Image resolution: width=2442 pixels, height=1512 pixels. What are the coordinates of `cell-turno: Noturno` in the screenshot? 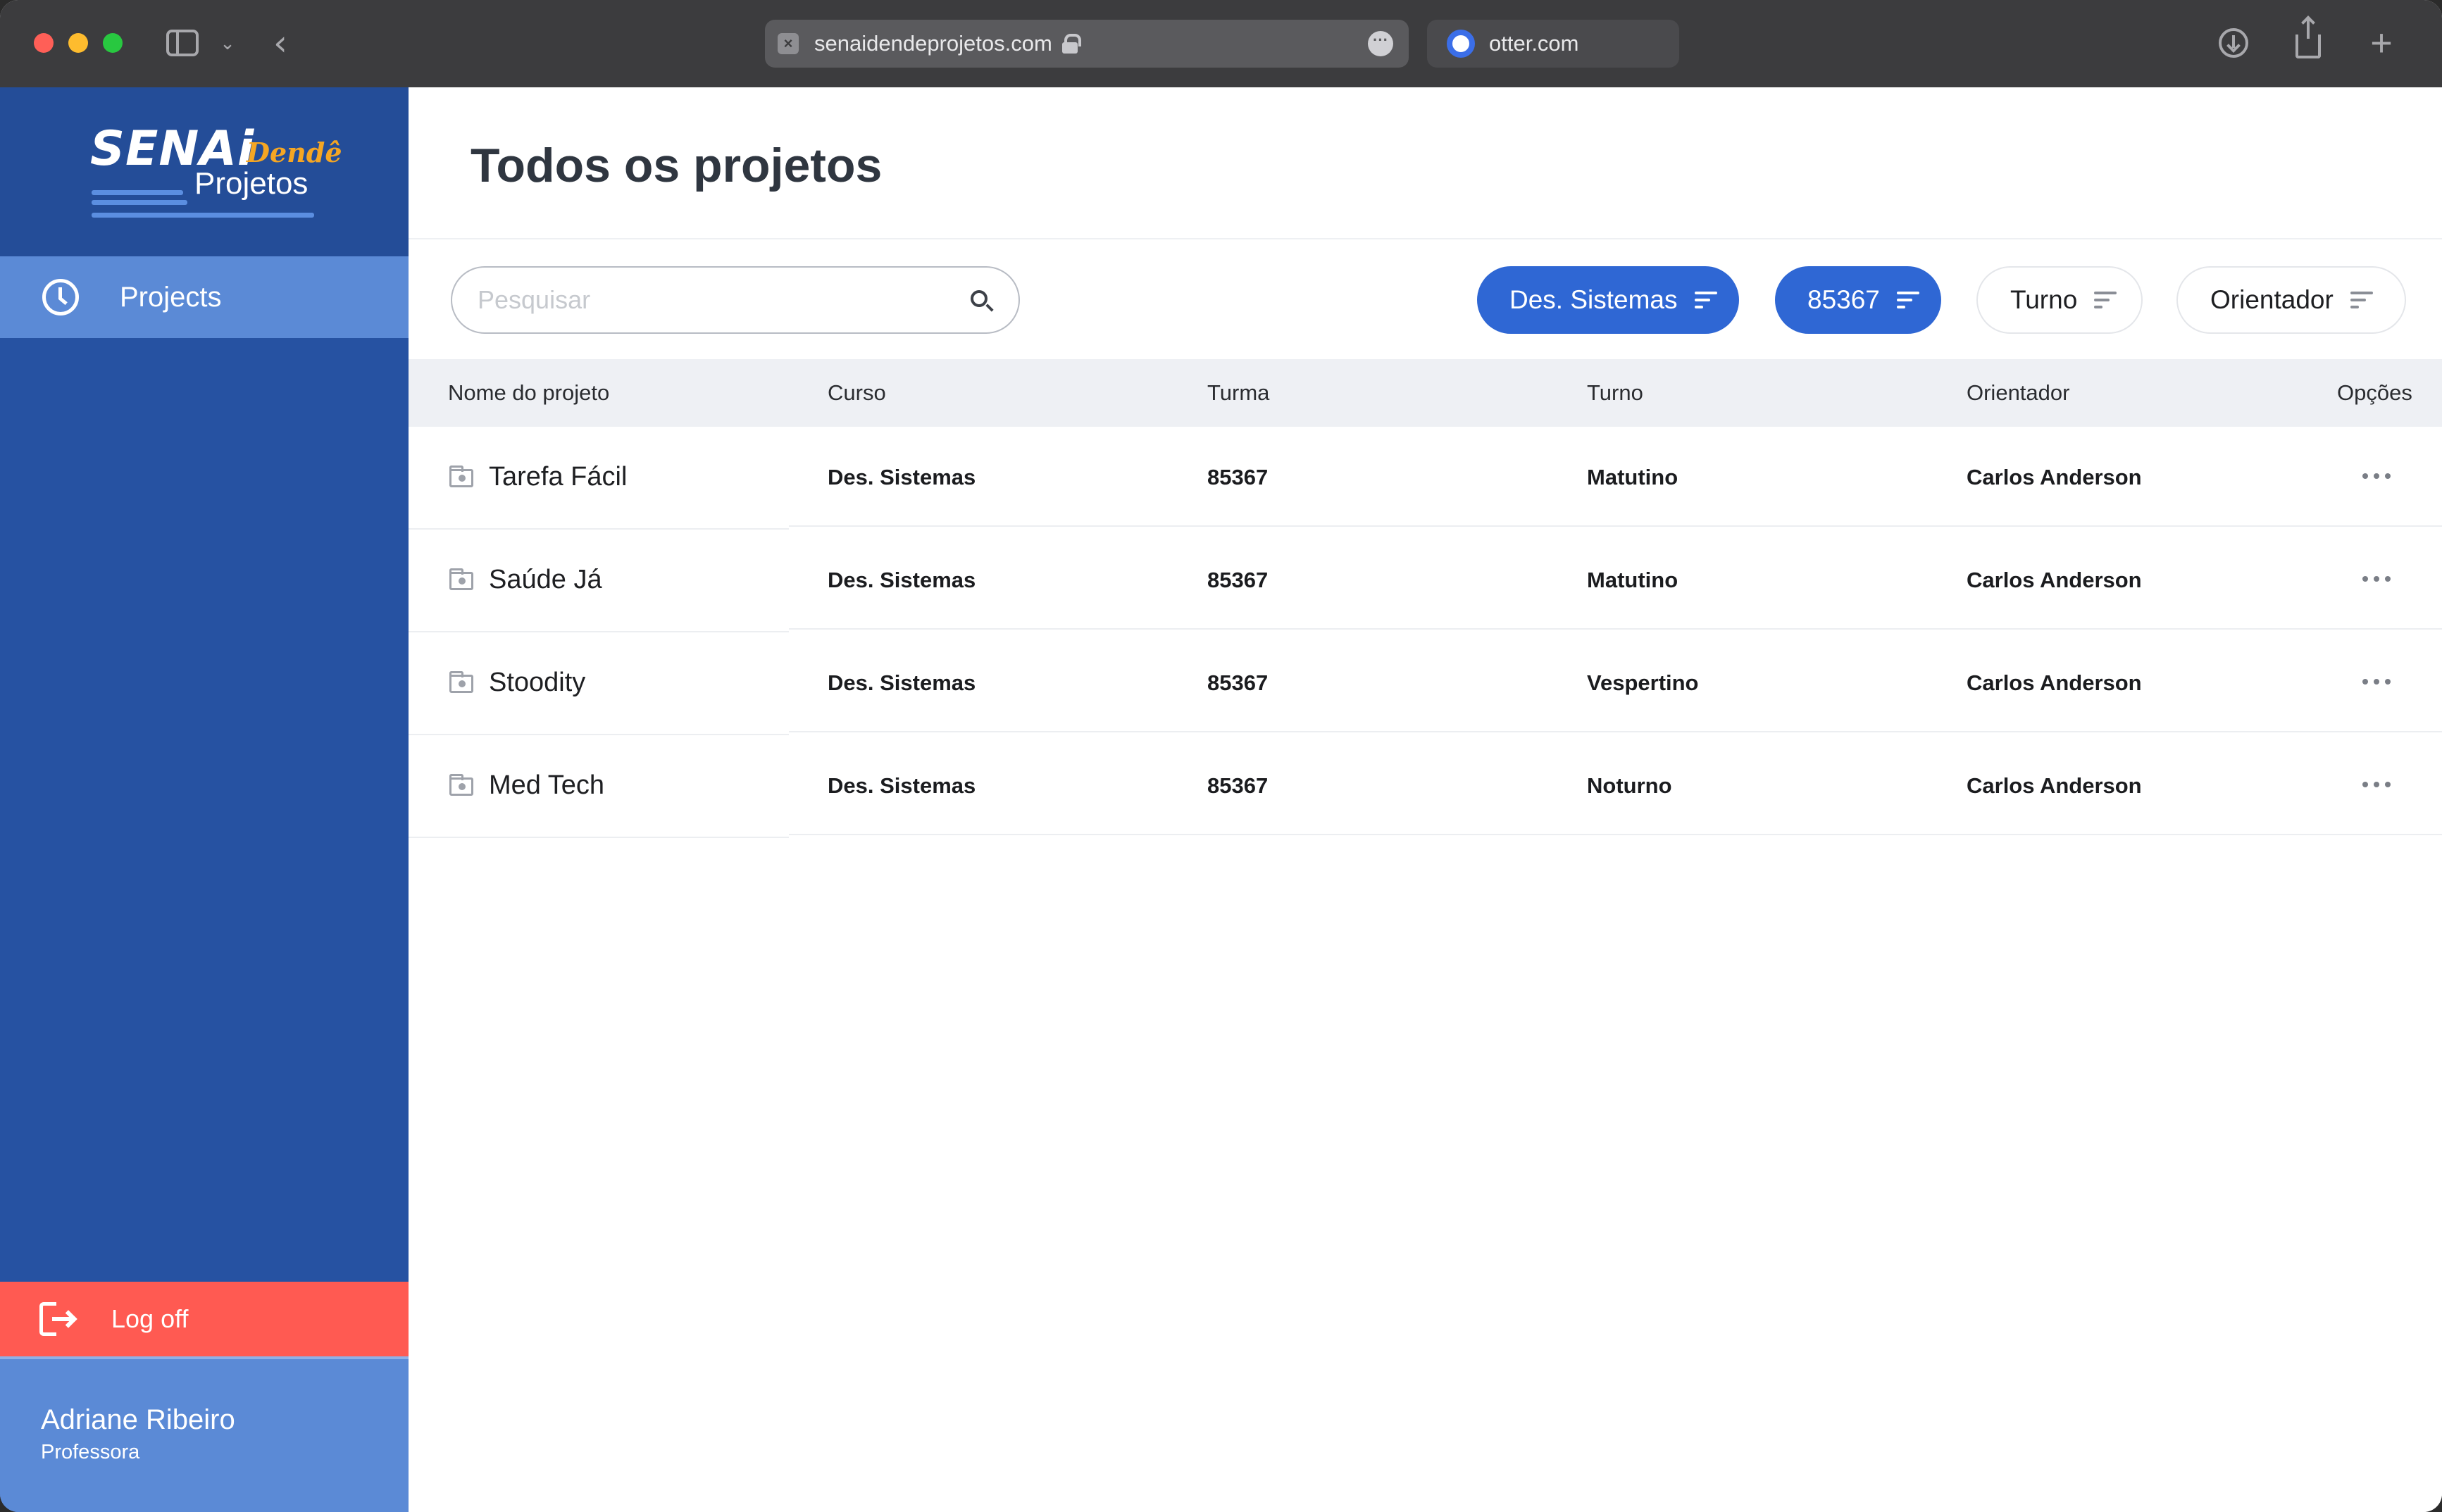 It's located at (1629, 785).